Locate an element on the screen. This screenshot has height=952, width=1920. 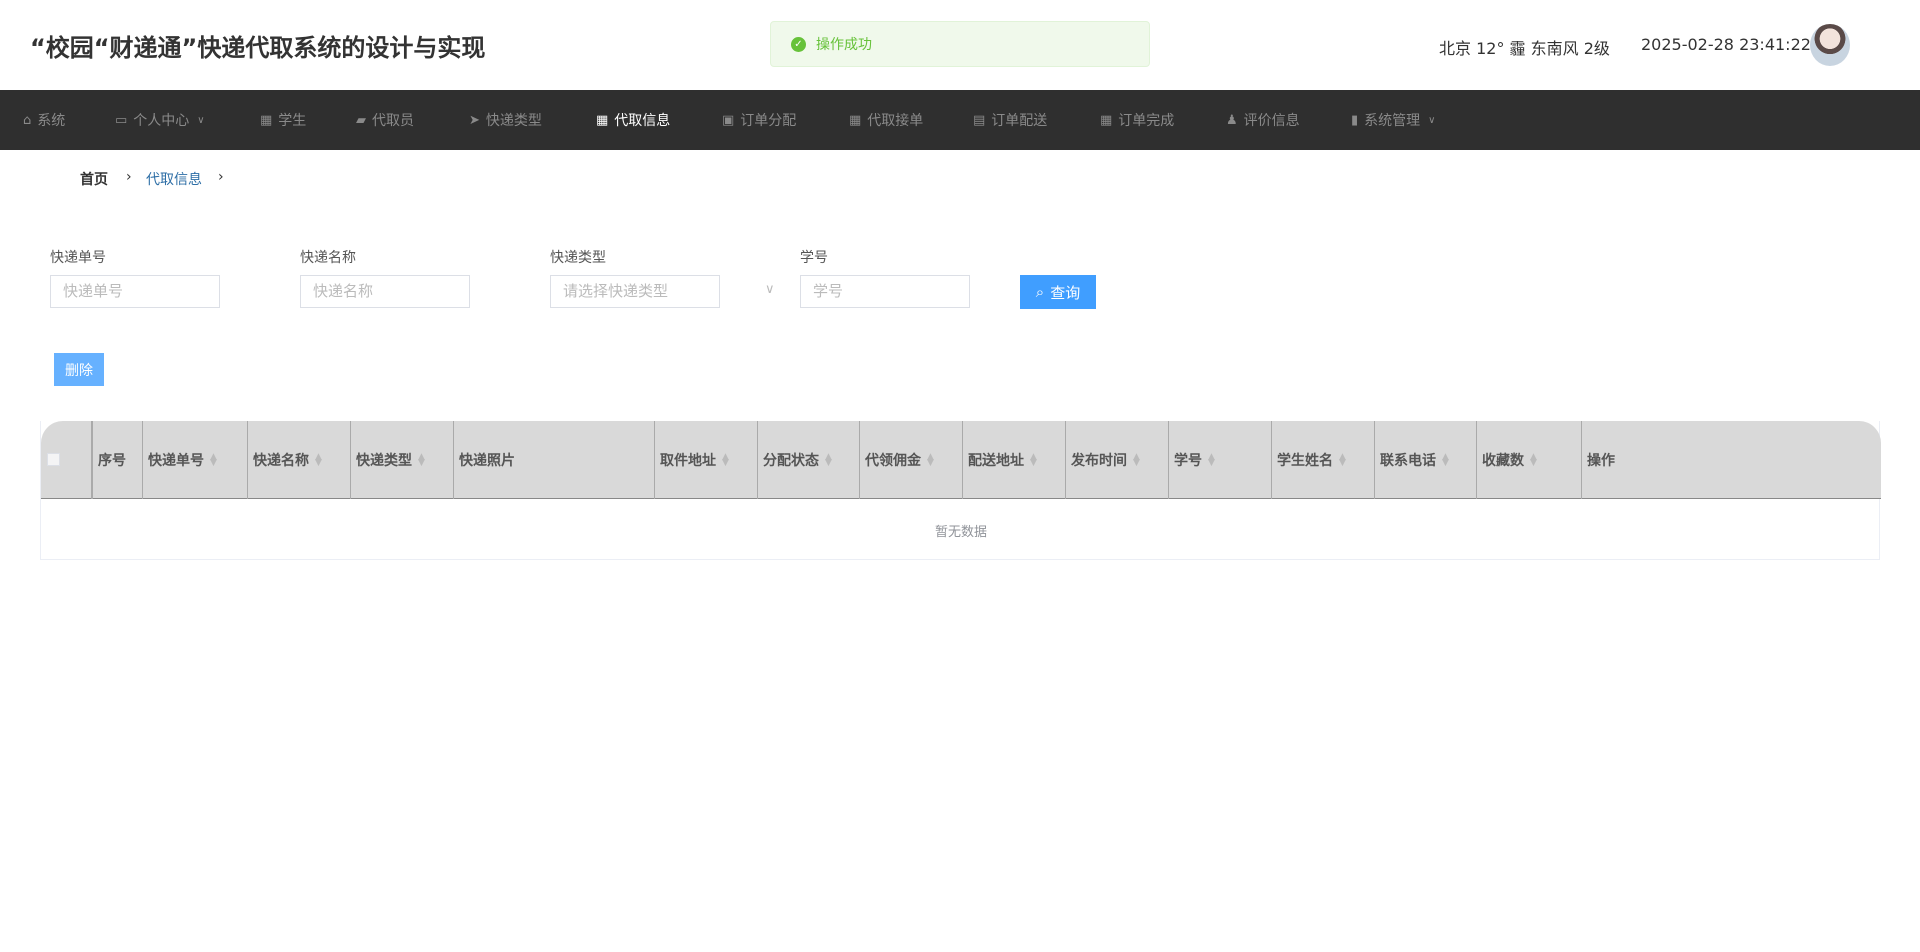
delete-button: 删除 is located at coordinates (79, 369).